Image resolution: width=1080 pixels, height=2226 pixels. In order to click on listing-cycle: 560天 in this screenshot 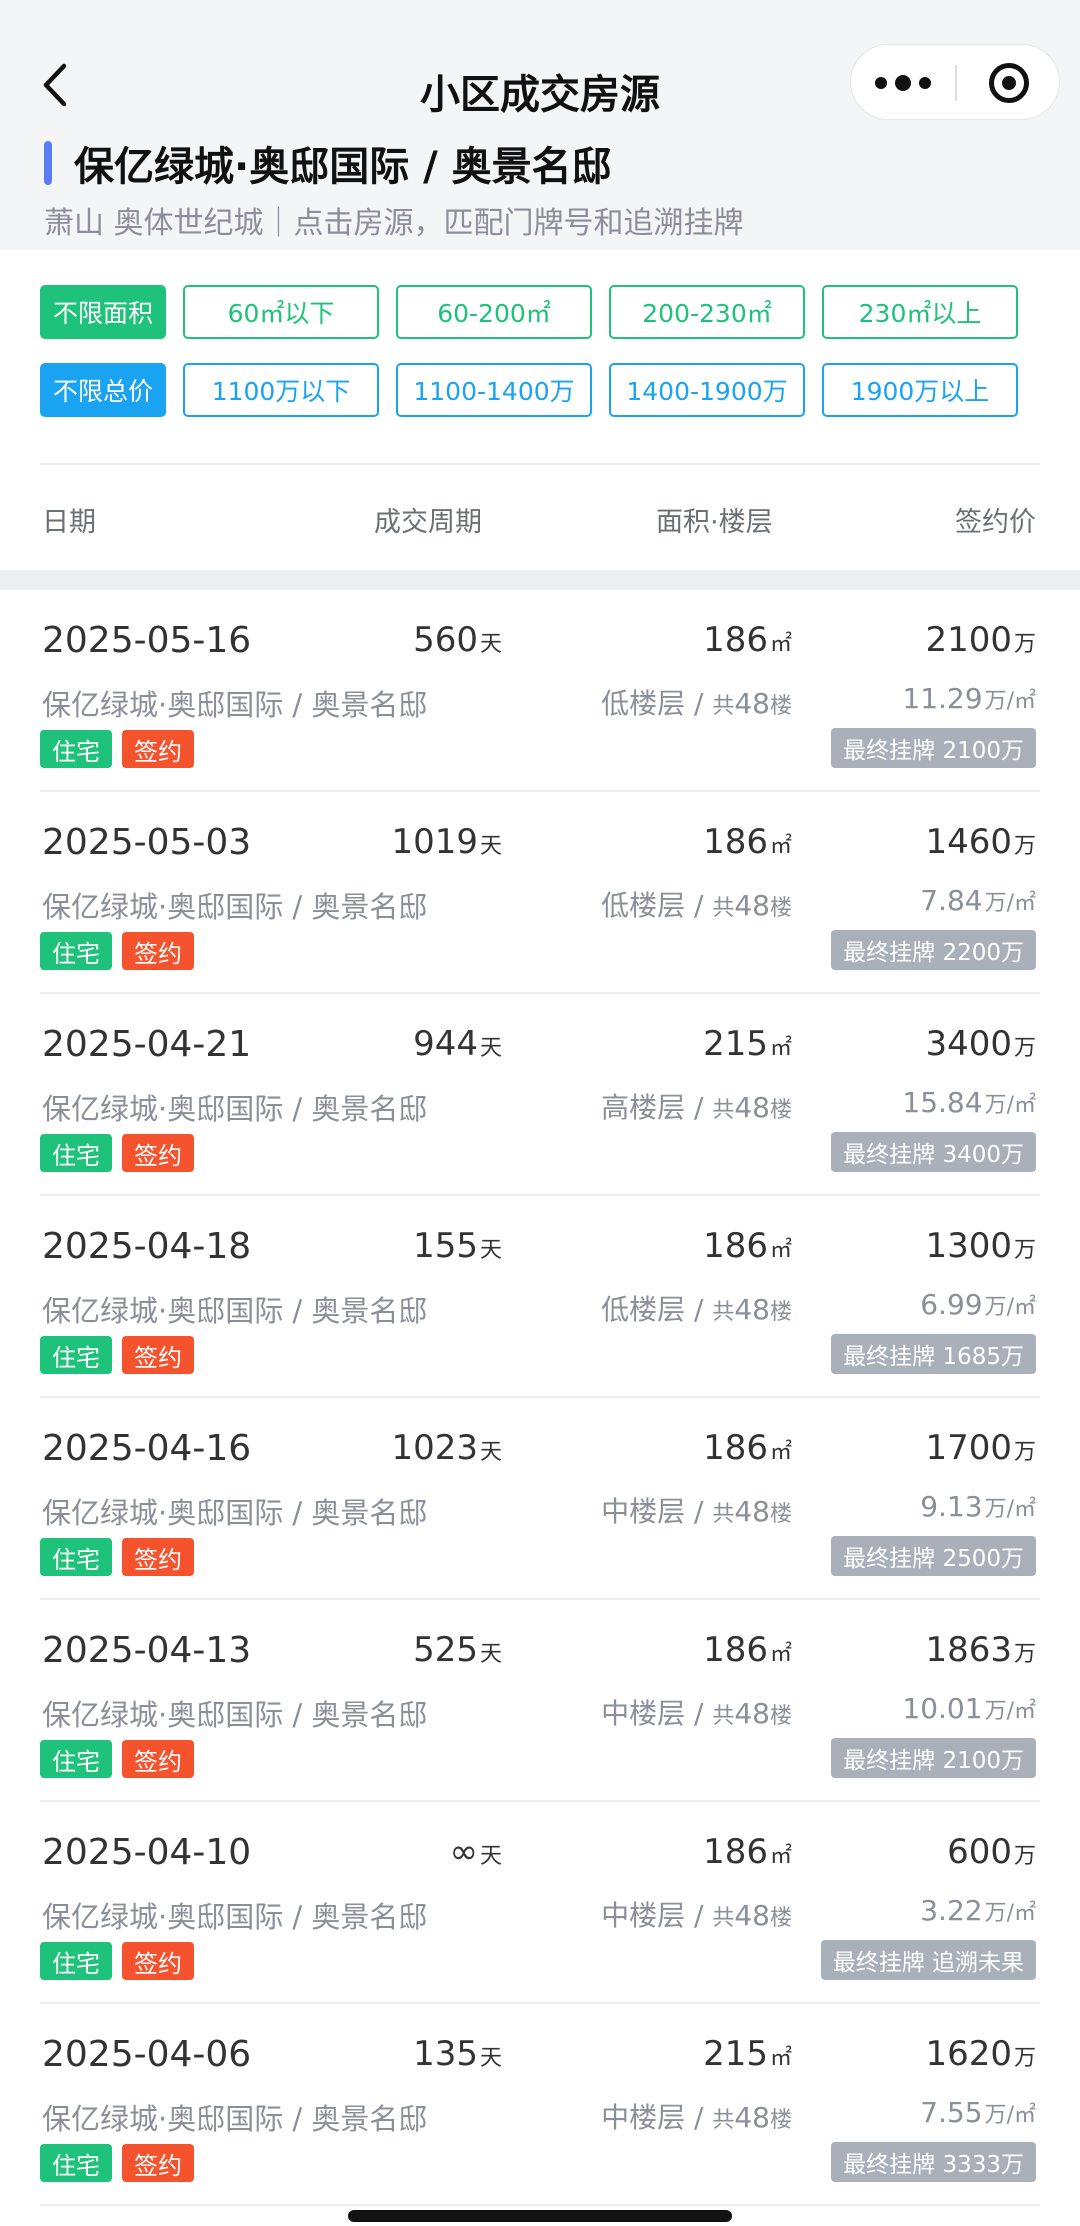, I will do `click(457, 640)`.